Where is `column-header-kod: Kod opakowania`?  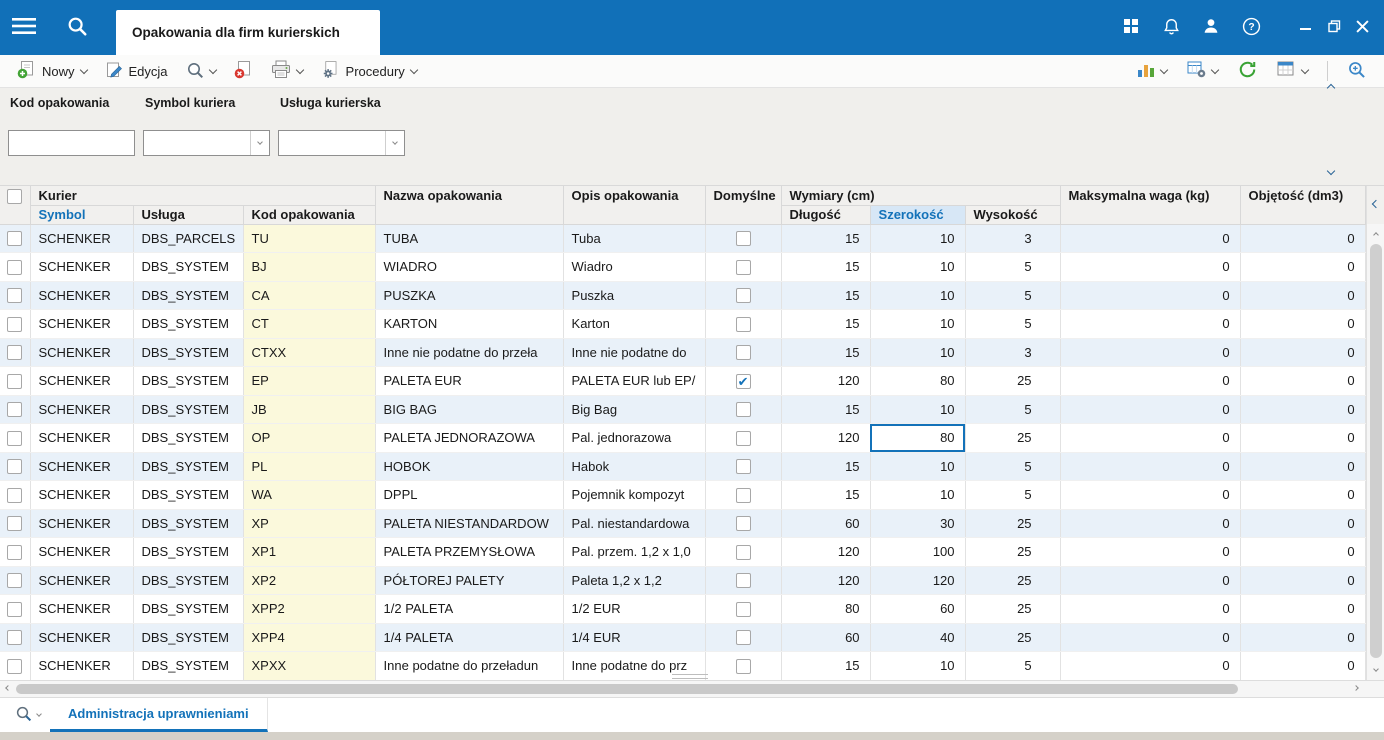 column-header-kod: Kod opakowania is located at coordinates (309, 215).